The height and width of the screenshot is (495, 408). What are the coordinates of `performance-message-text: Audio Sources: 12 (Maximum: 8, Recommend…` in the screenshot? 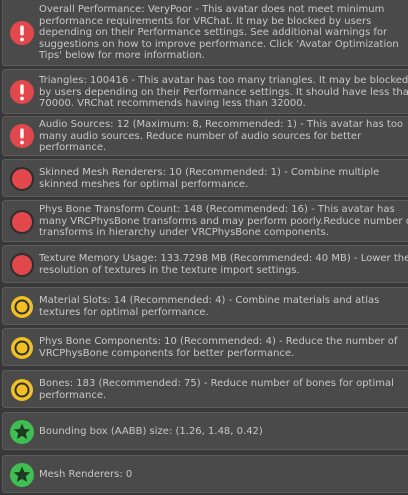 It's located at (221, 136).